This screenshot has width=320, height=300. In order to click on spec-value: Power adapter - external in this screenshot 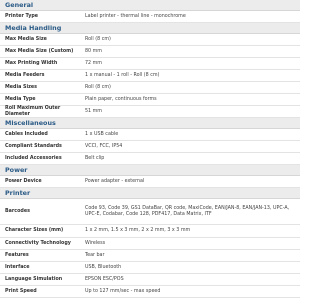, I will do `click(115, 181)`.